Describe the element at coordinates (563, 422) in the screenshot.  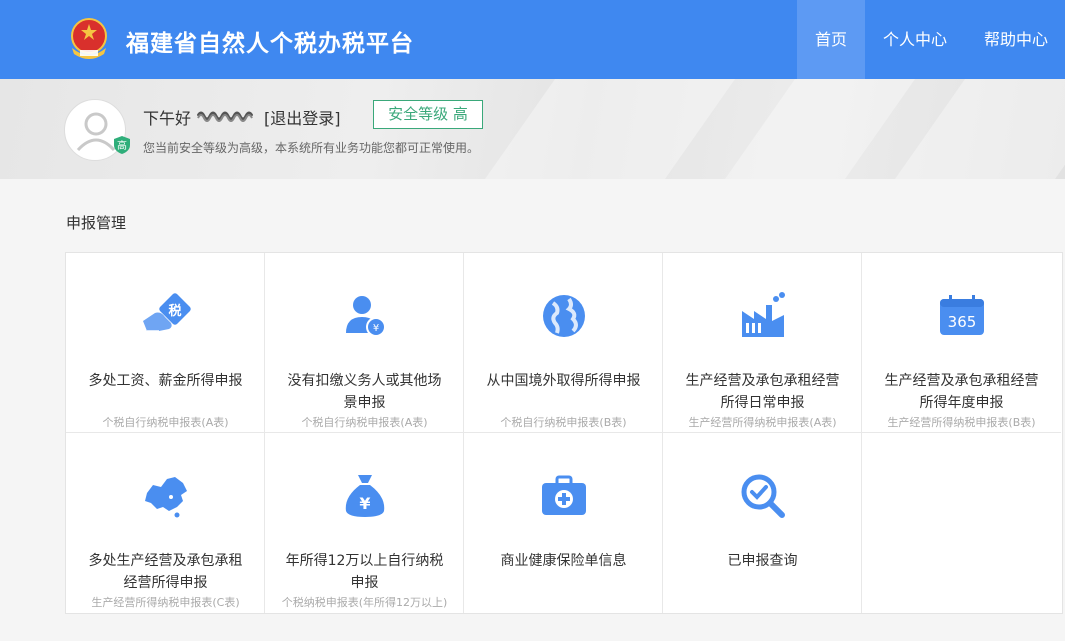
I see `tile-subtitle: 个税自行纳税申报表(B表)` at that location.